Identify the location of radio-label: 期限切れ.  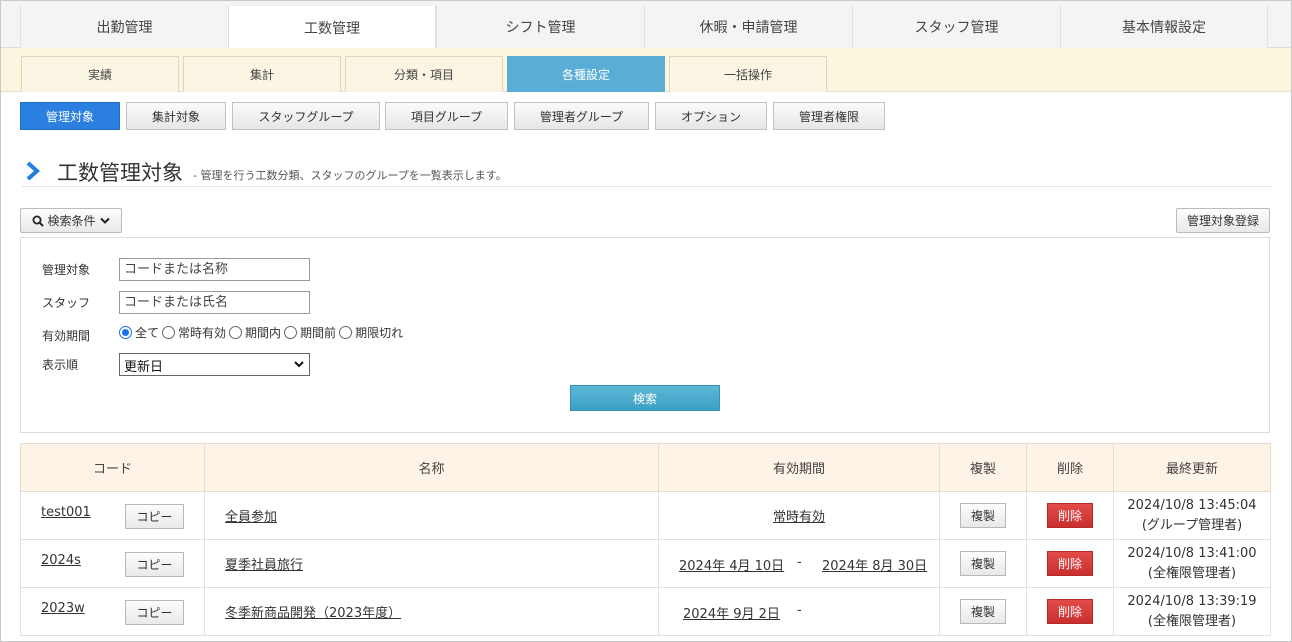
(379, 333).